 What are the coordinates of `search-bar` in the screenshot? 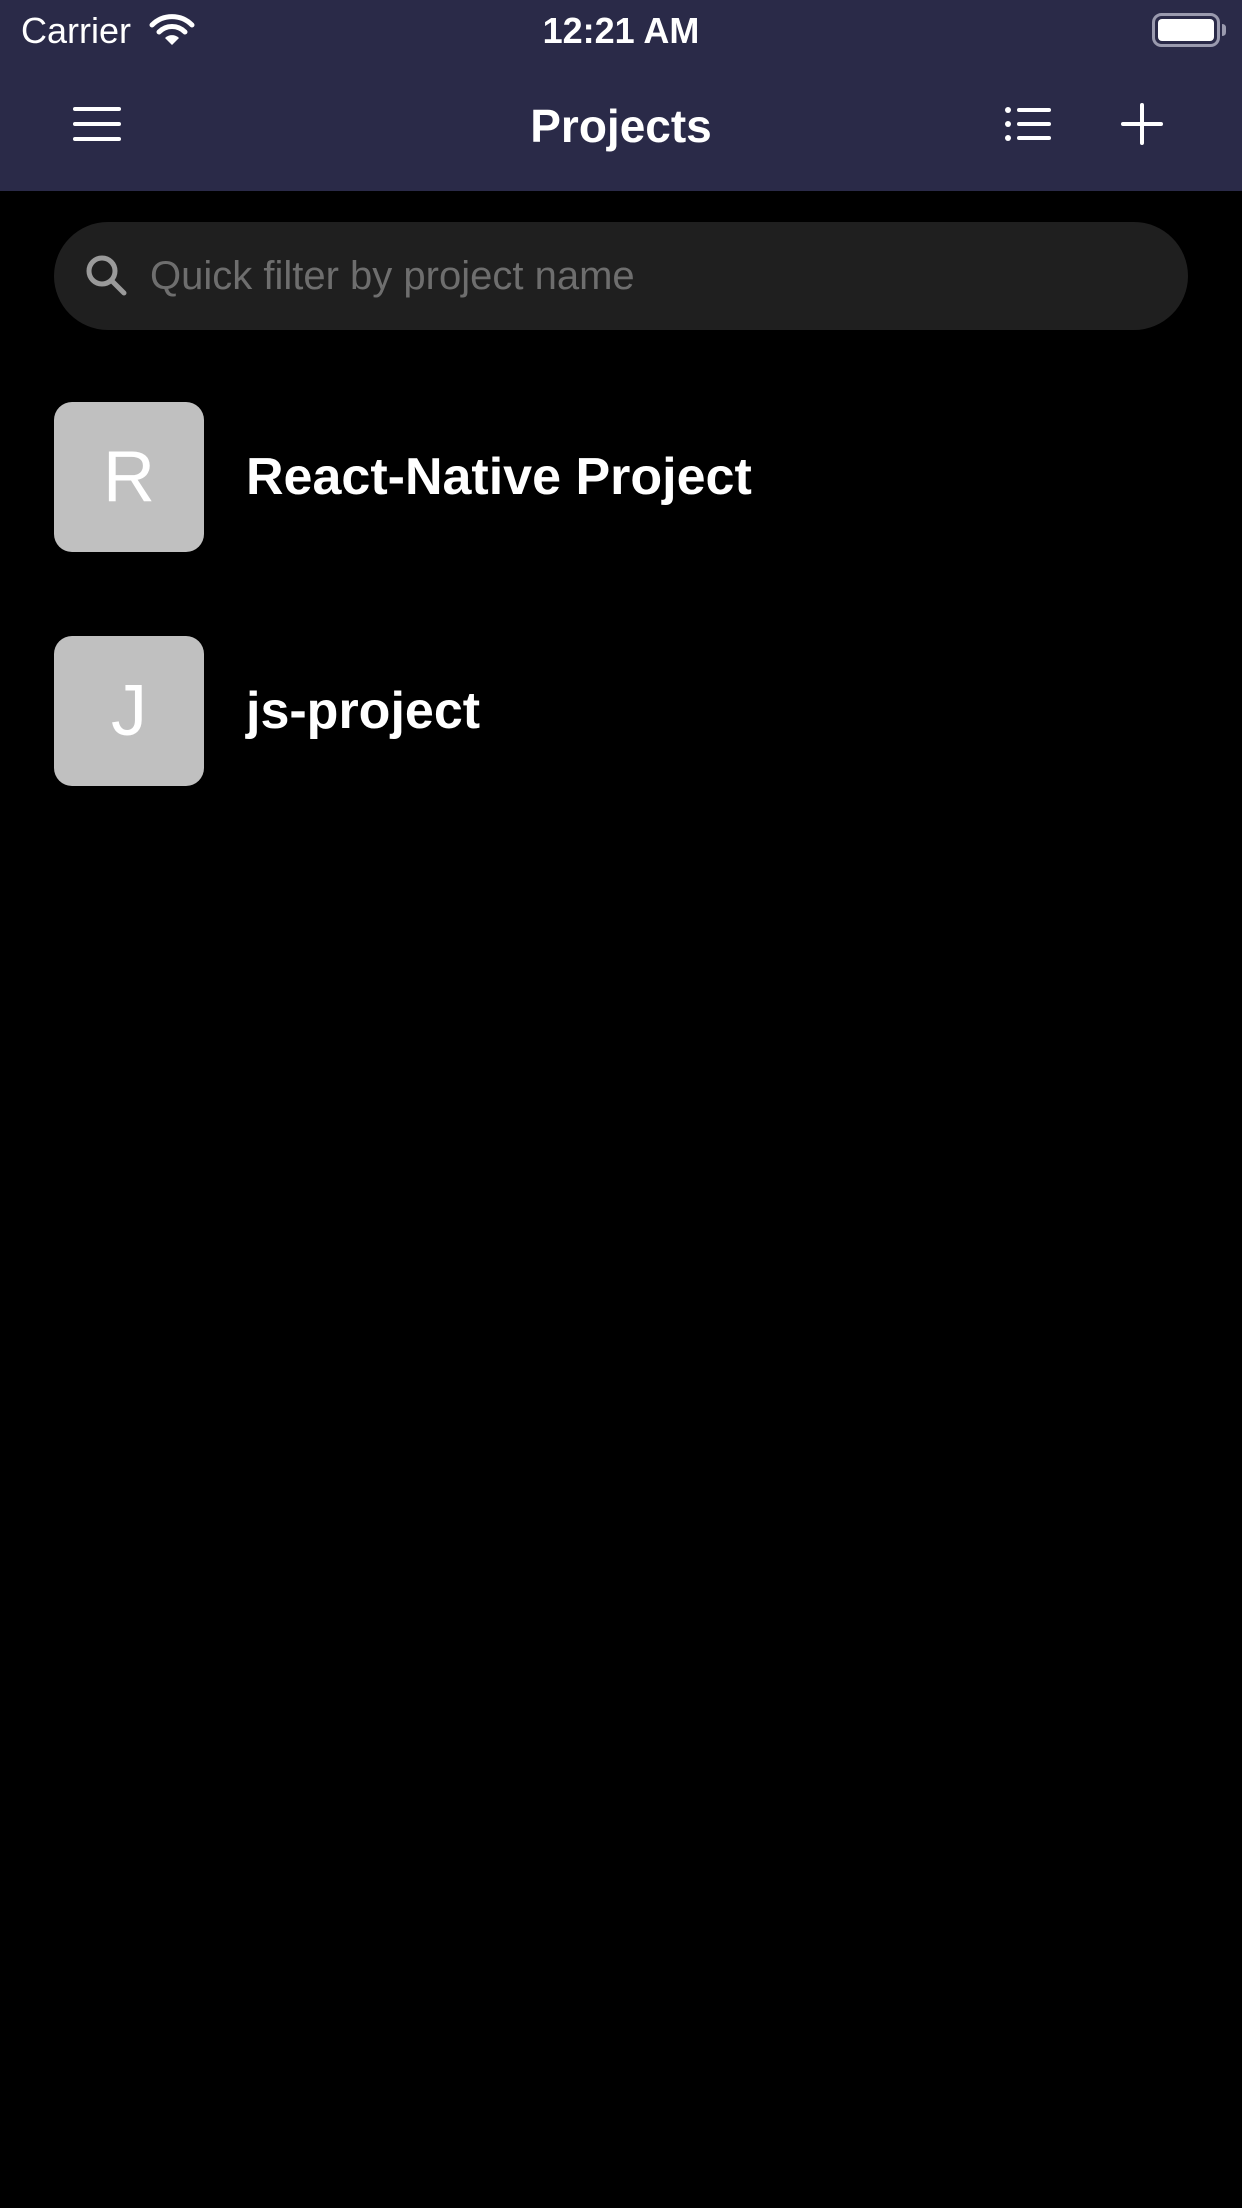 It's located at (621, 276).